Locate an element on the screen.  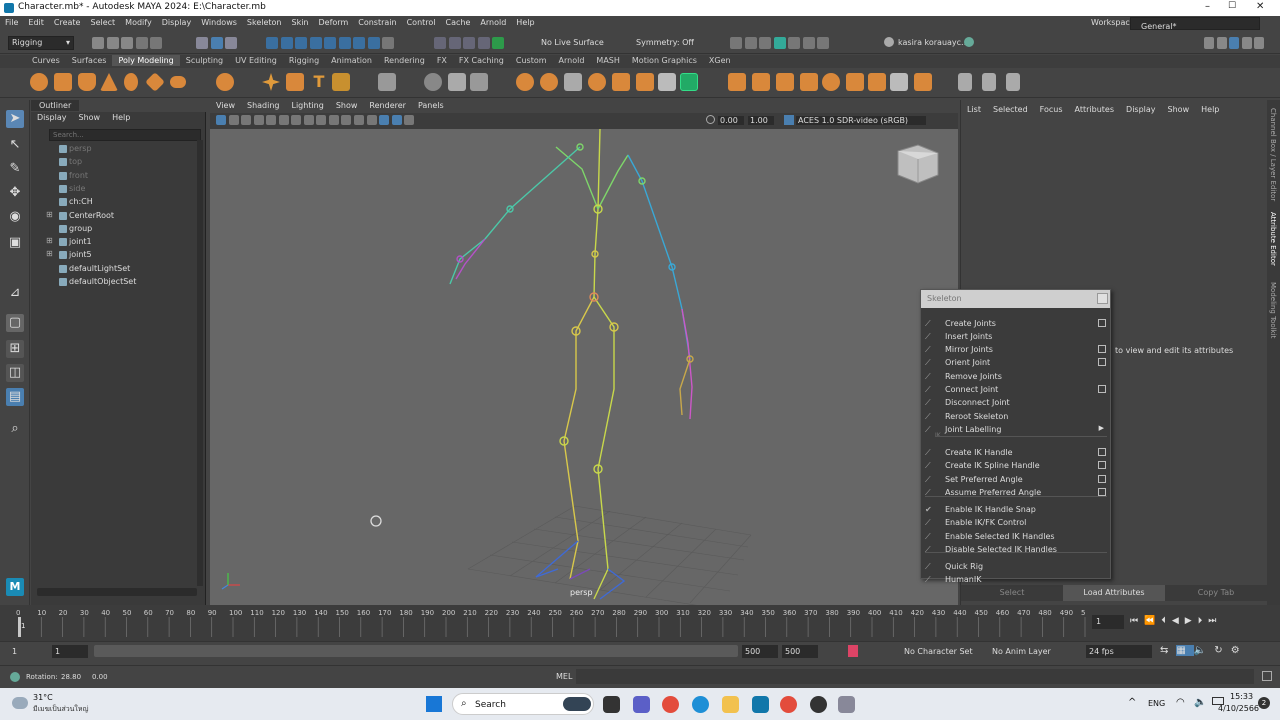
outliner-item: side is located at coordinates (113, 189).